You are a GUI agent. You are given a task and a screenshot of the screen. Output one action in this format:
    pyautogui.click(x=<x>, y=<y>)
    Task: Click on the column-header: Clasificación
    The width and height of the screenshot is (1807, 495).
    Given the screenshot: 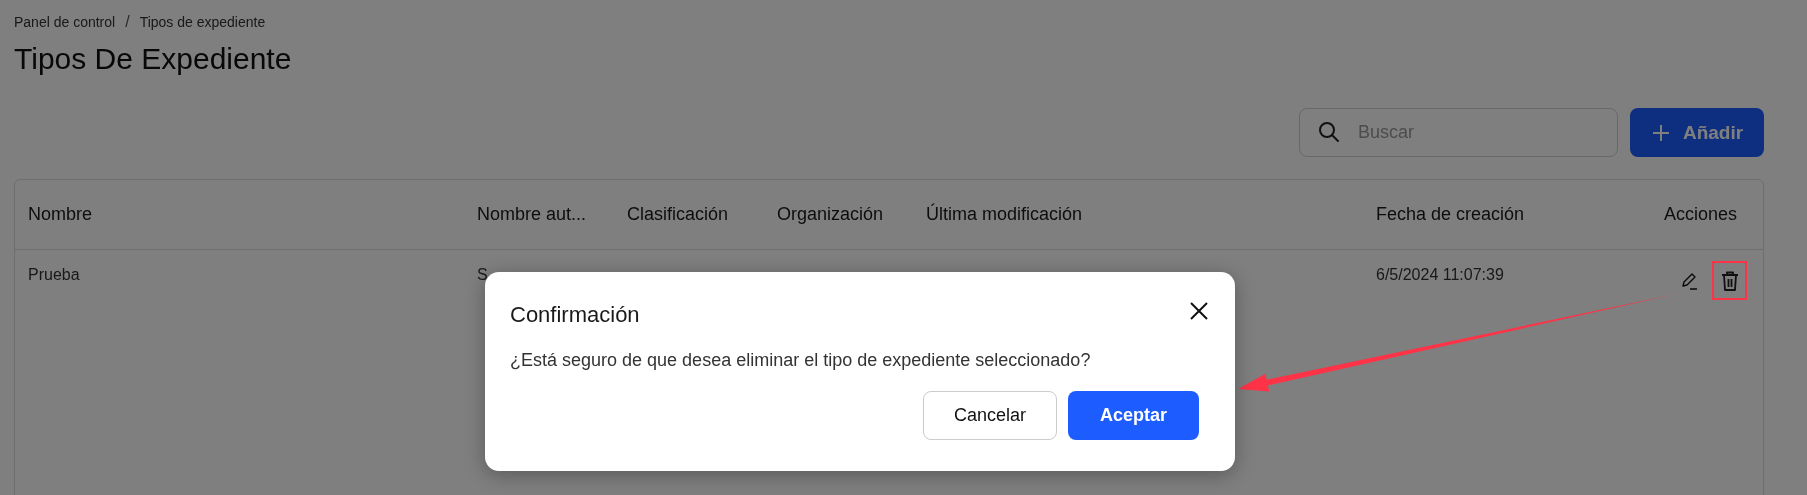 What is the action you would take?
    pyautogui.click(x=678, y=214)
    